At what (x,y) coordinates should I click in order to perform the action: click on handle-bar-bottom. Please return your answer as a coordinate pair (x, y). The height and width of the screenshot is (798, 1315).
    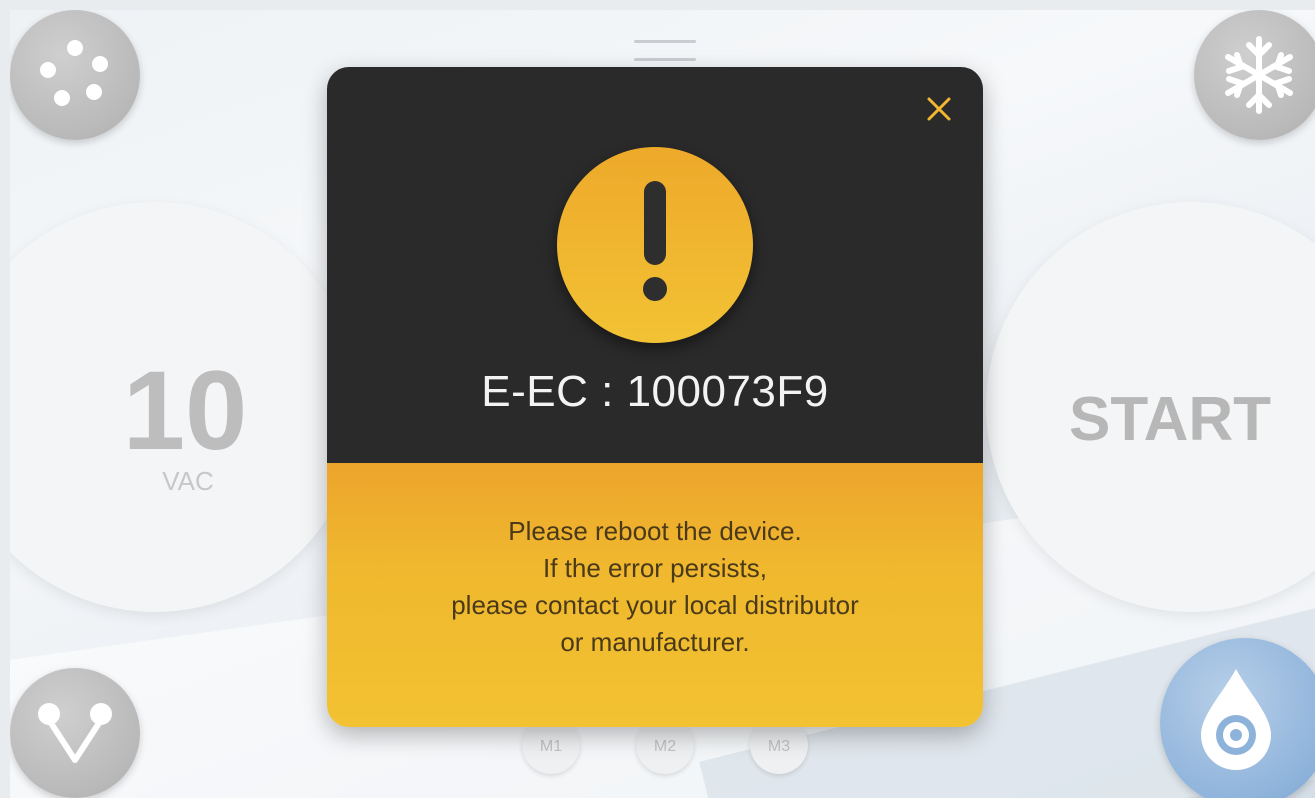
    Looking at the image, I should click on (665, 59).